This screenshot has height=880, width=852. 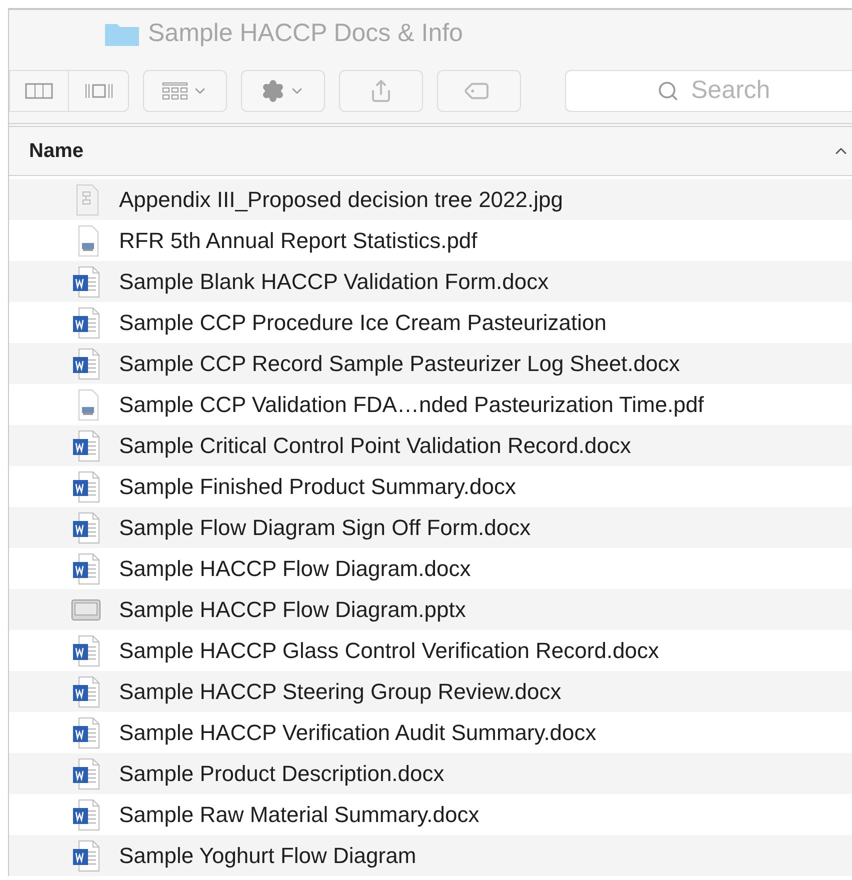 What do you see at coordinates (283, 91) in the screenshot?
I see `action-button` at bounding box center [283, 91].